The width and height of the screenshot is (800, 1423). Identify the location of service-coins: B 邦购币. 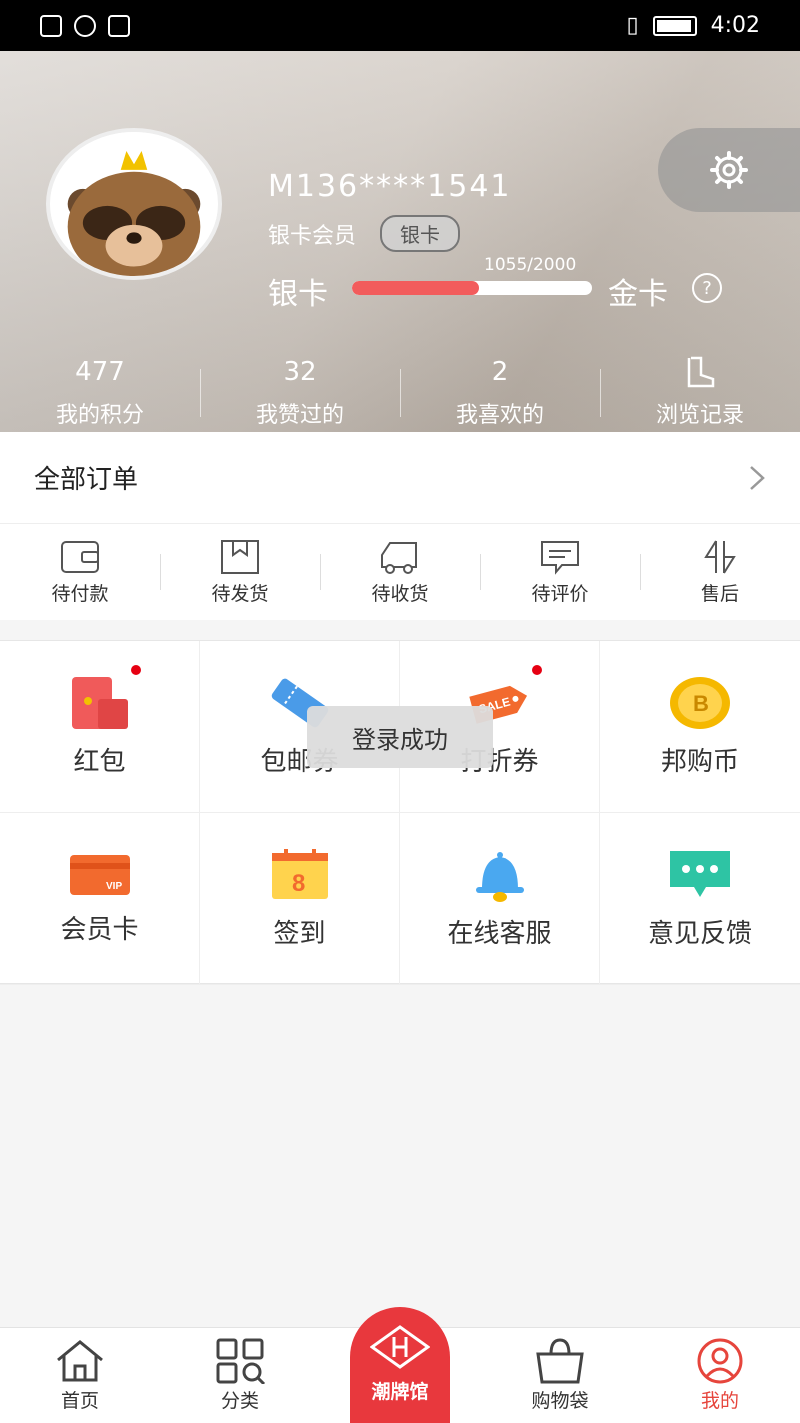
(700, 727).